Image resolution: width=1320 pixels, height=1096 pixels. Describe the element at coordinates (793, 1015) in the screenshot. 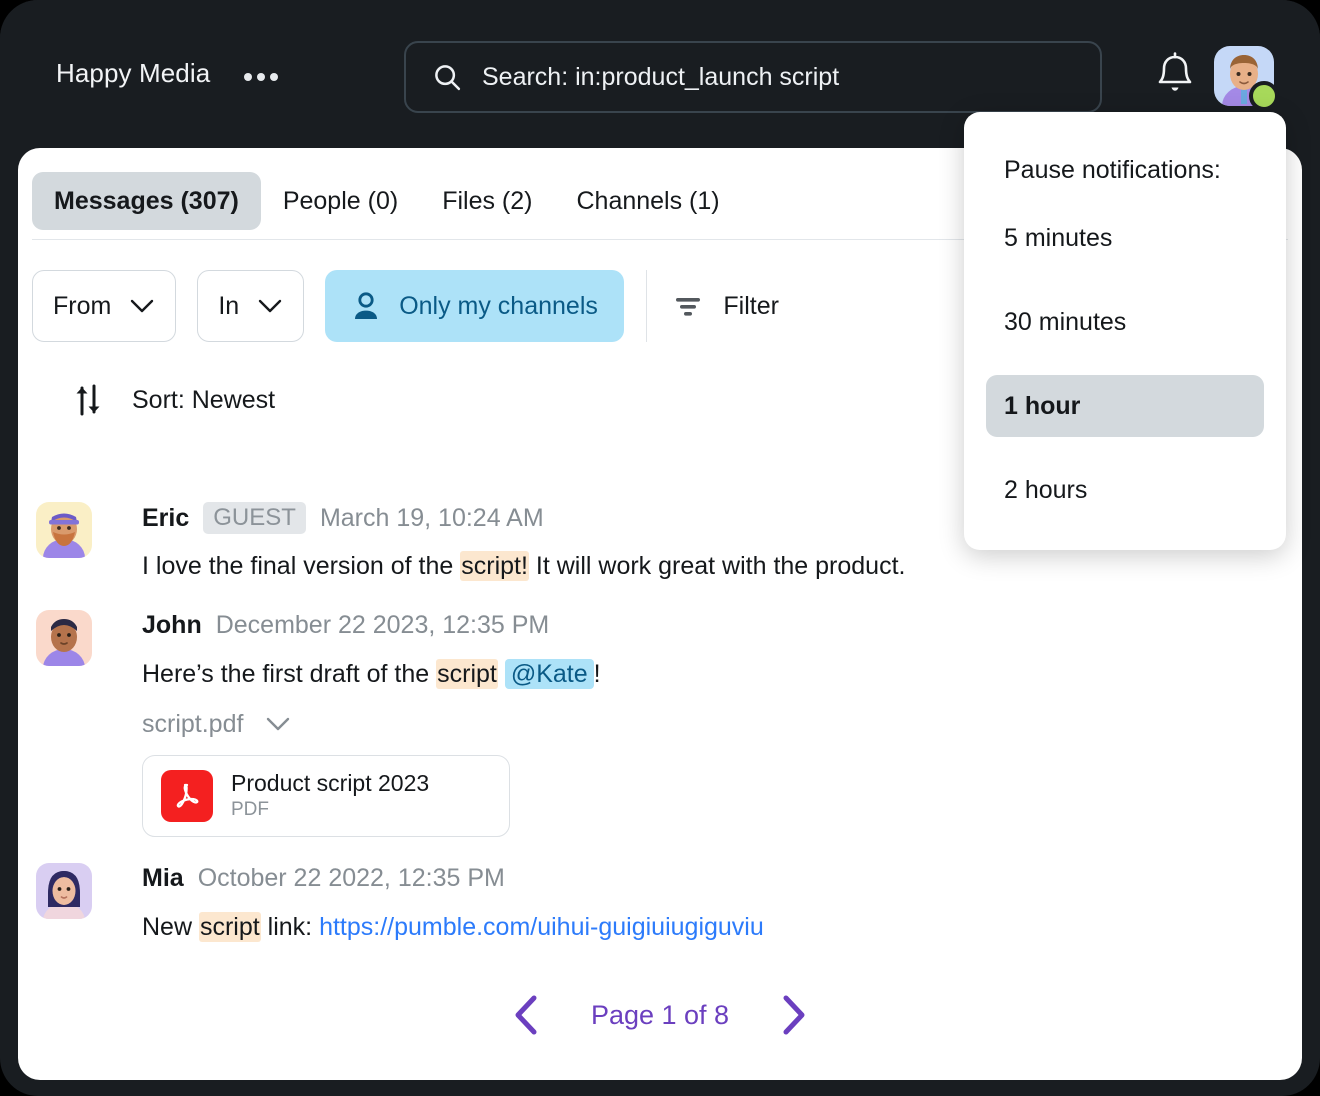

I see `chevron-right-icon` at that location.